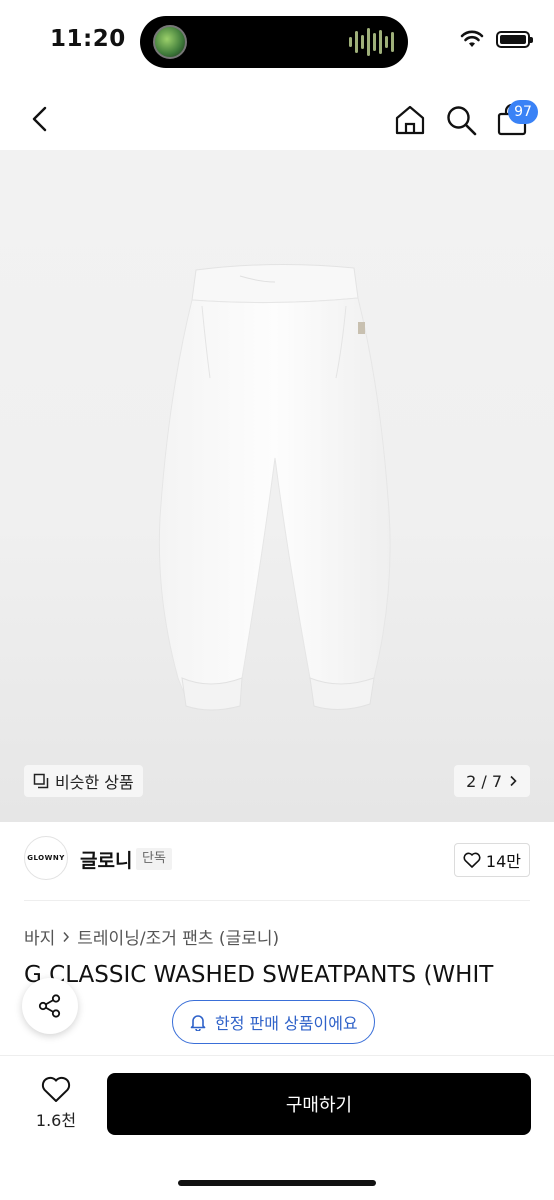 The width and height of the screenshot is (554, 1200). Describe the element at coordinates (319, 1104) in the screenshot. I see `buy-button: 구매하기` at that location.